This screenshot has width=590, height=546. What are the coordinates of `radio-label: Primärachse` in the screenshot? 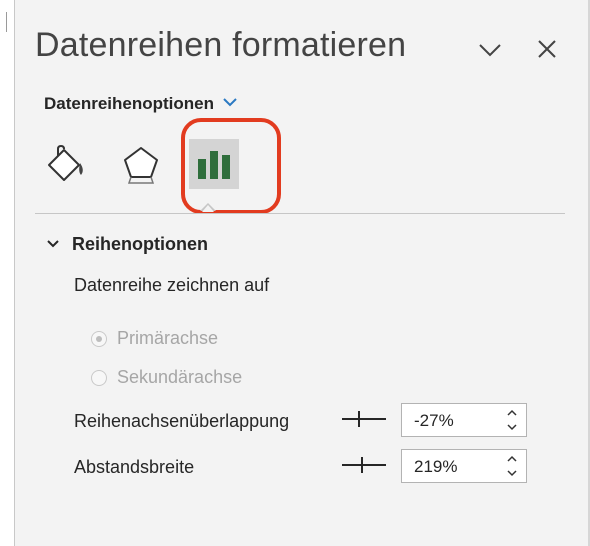 It's located at (168, 338).